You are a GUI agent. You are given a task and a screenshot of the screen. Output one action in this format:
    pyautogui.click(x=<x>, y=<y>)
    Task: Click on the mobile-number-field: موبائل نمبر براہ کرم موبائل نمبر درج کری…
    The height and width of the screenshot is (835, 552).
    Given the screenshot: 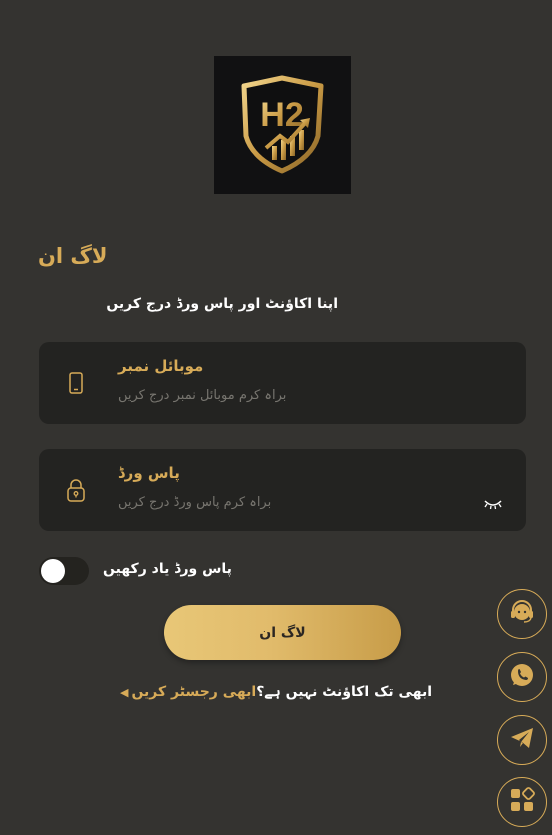 What is the action you would take?
    pyautogui.click(x=282, y=383)
    